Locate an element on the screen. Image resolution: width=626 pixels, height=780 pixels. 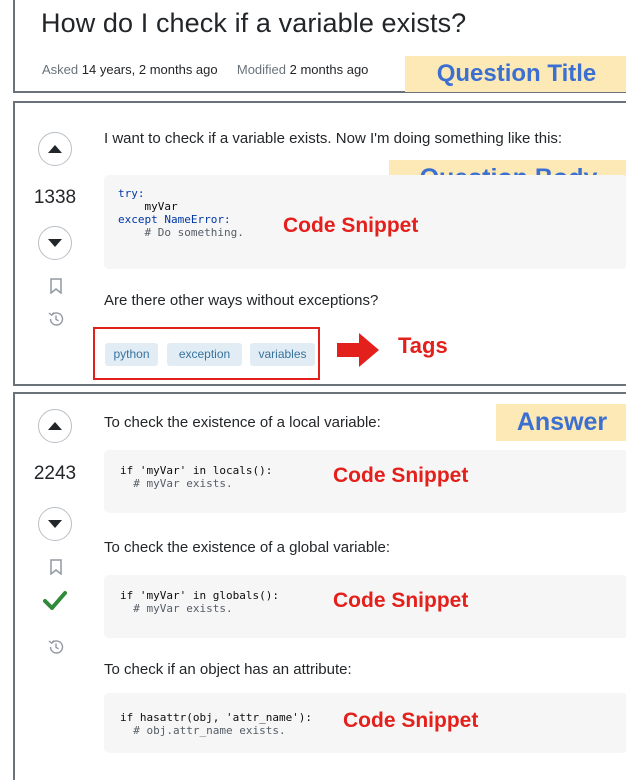
annotation-question-title-label: Question Title is located at coordinates (516, 73).